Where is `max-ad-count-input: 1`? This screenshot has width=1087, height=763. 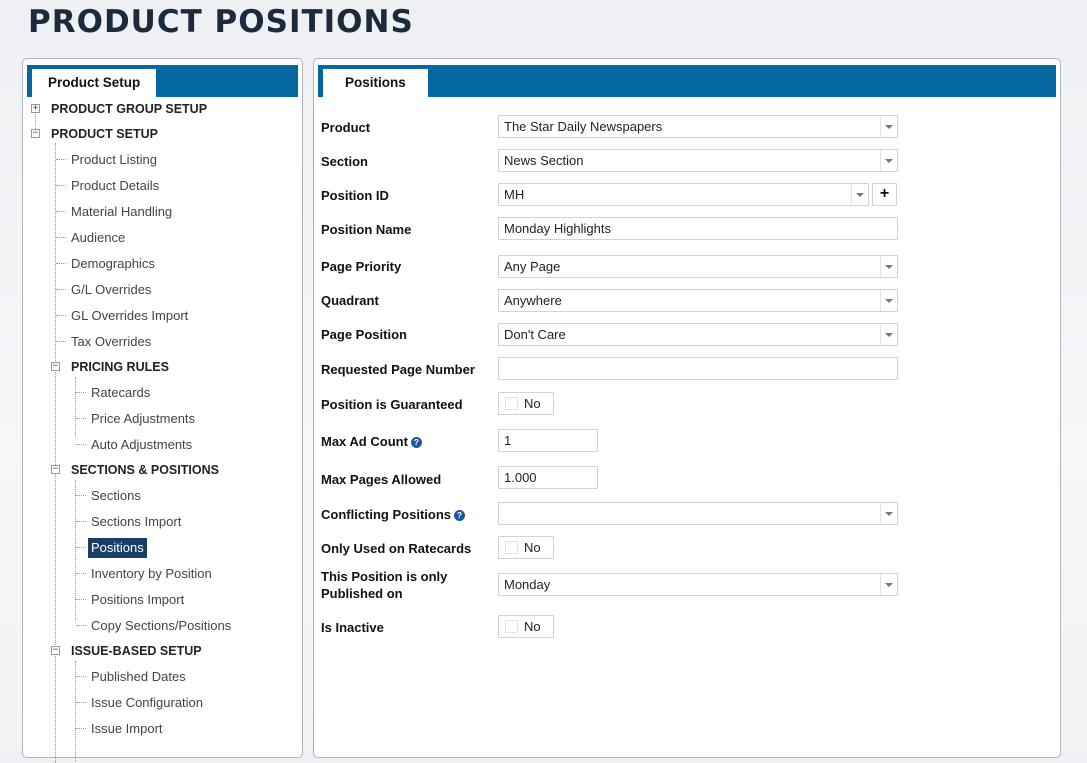 max-ad-count-input: 1 is located at coordinates (548, 440).